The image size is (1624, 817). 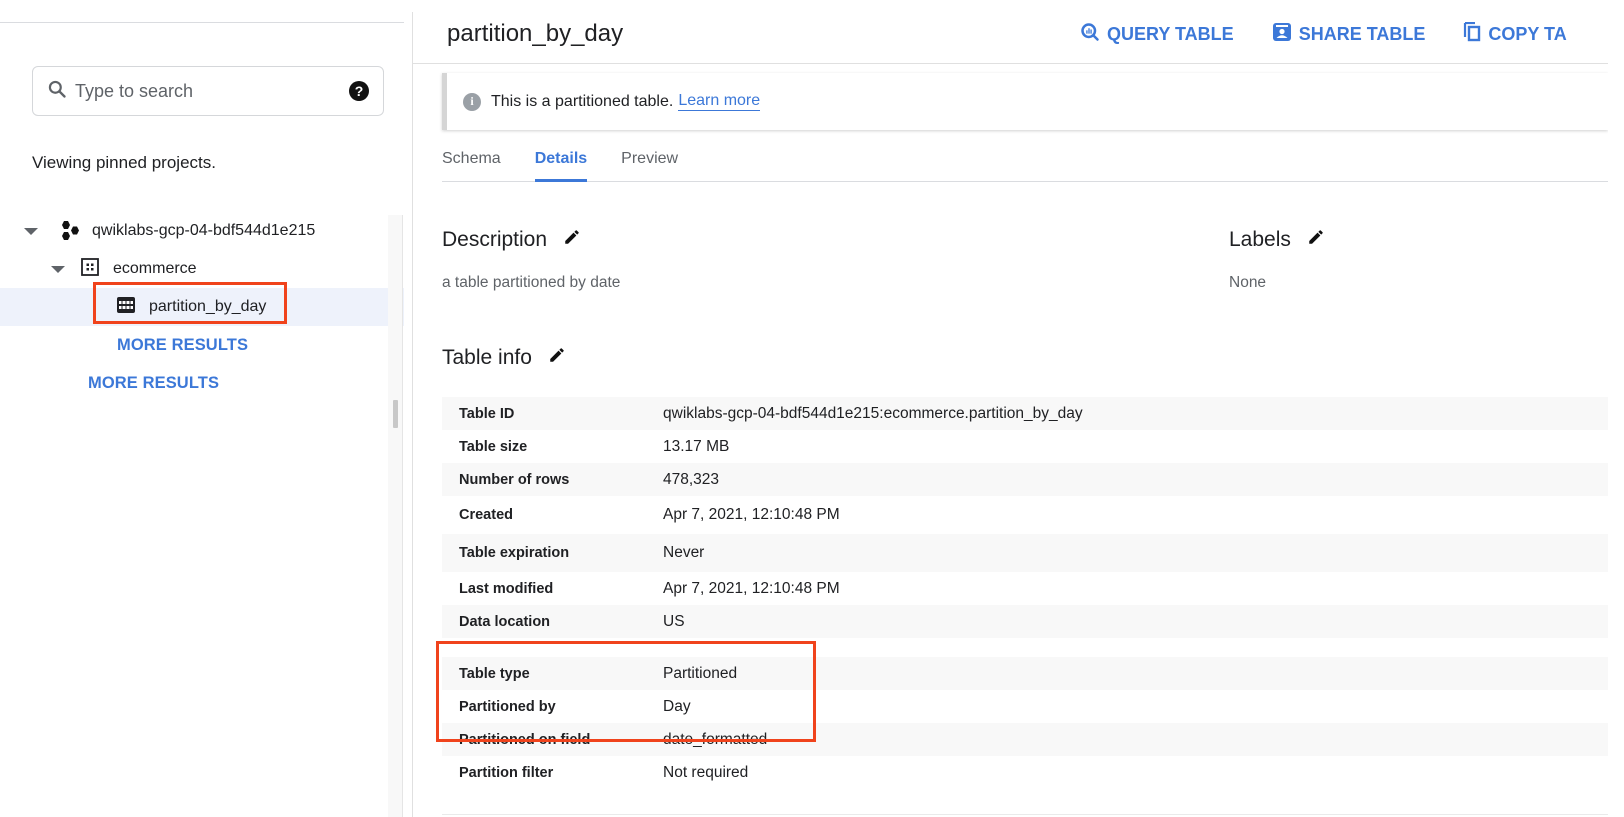 What do you see at coordinates (202, 22) in the screenshot?
I see `explorer-top-divider` at bounding box center [202, 22].